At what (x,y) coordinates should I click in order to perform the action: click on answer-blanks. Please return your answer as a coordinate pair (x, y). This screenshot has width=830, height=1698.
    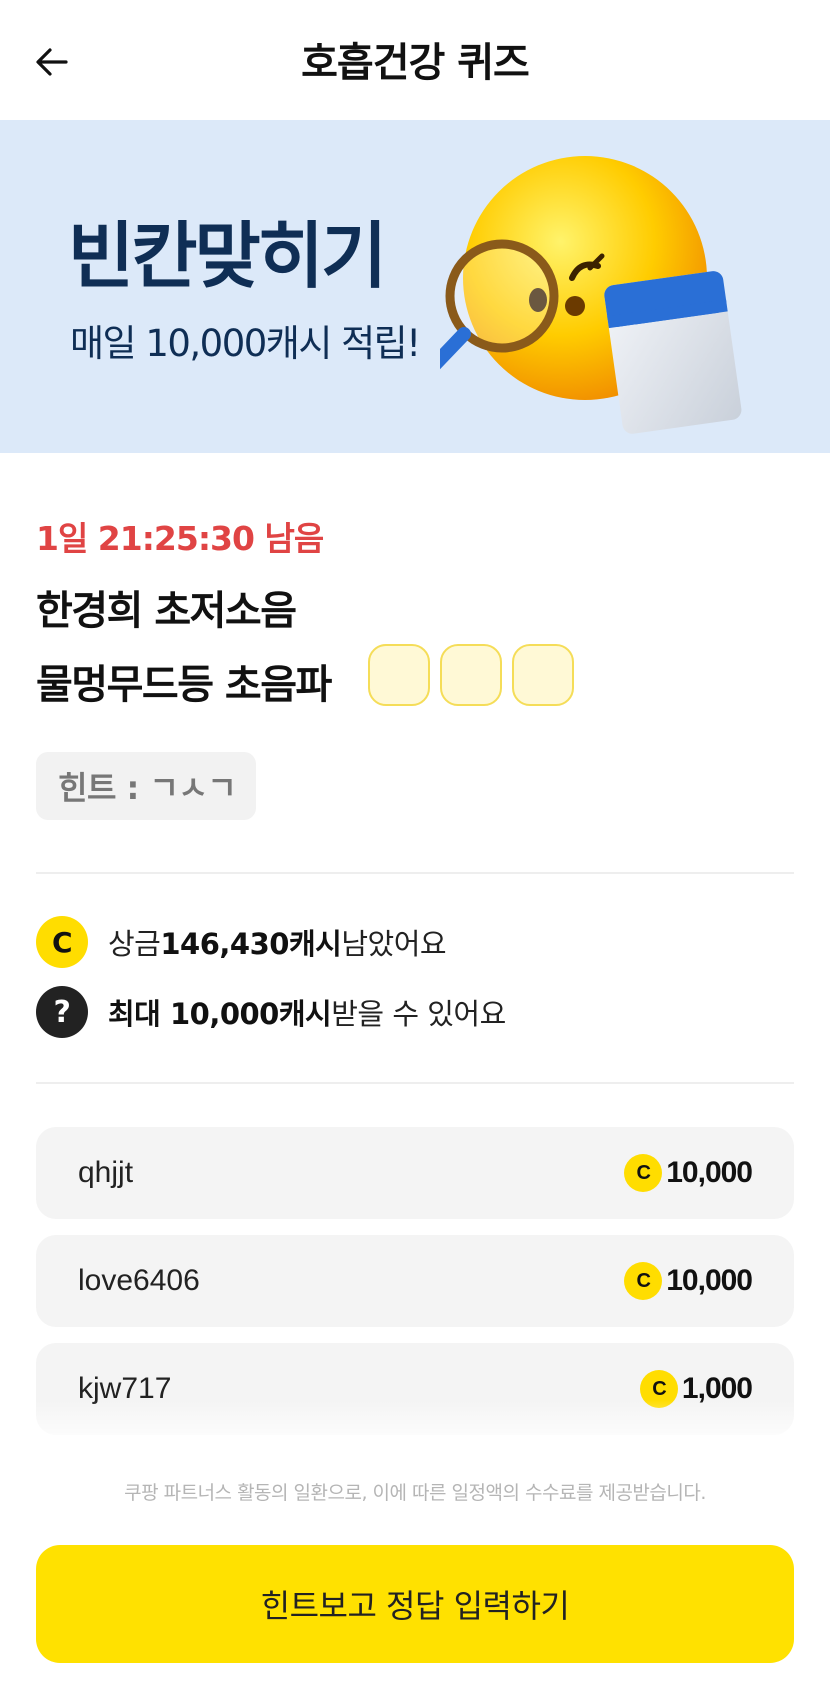
    Looking at the image, I should click on (471, 675).